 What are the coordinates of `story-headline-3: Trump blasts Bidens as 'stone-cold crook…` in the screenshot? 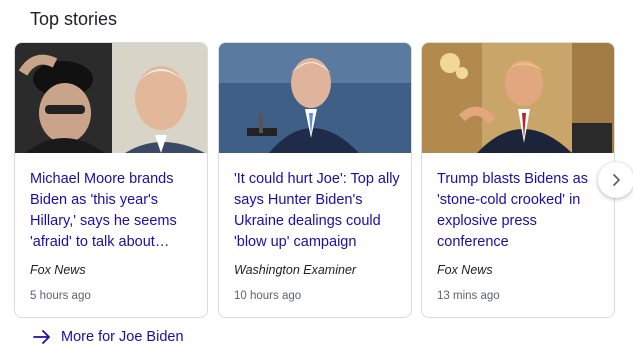 It's located at (521, 211).